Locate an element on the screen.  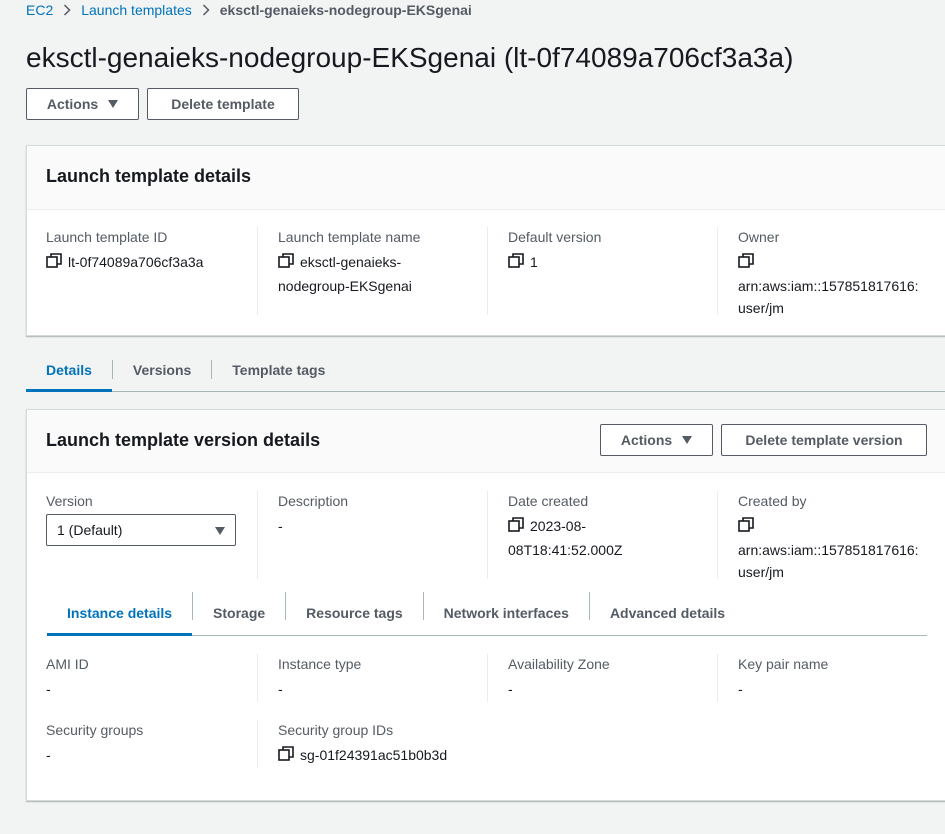
tab-network-interfaces: Network interfaces is located at coordinates (506, 612).